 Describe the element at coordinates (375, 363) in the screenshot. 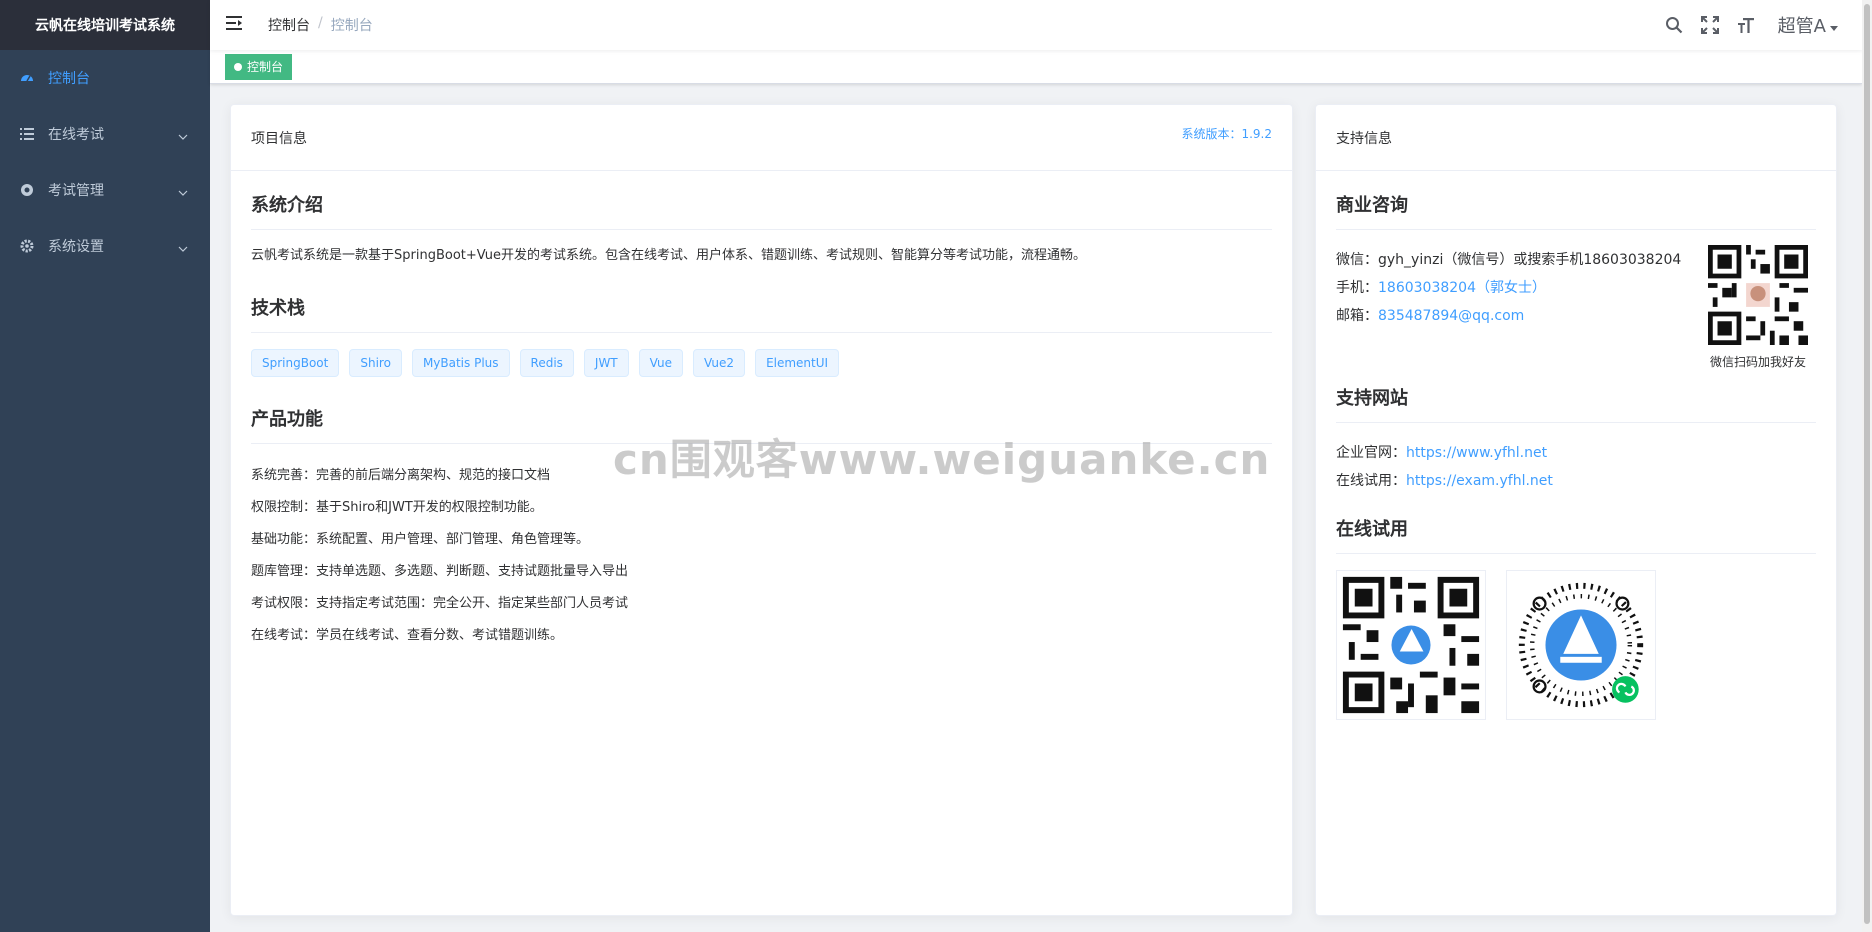

I see `tech-tag: Shiro` at that location.